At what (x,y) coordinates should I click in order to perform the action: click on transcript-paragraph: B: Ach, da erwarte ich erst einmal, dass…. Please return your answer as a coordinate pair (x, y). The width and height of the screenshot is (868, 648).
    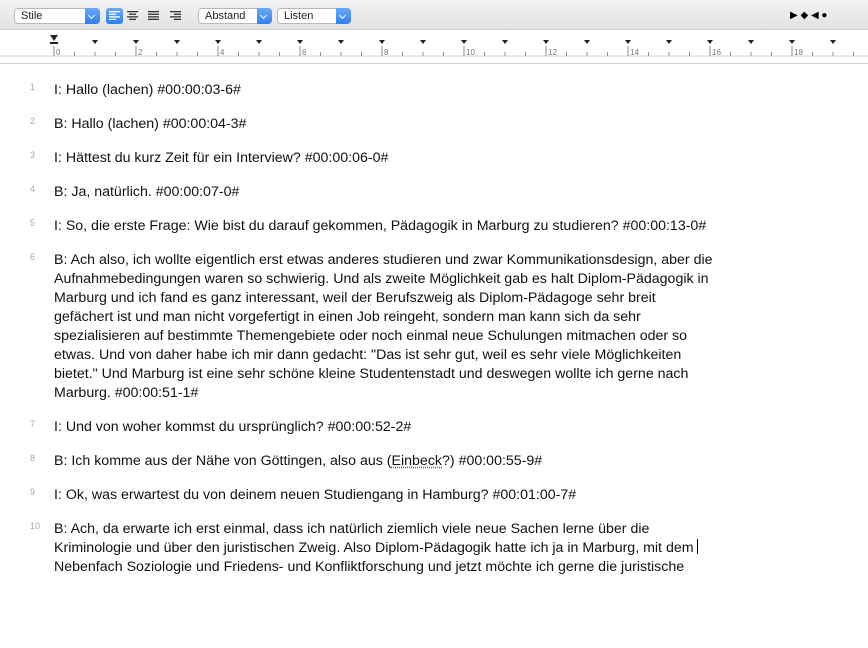
    Looking at the image, I should click on (454, 548).